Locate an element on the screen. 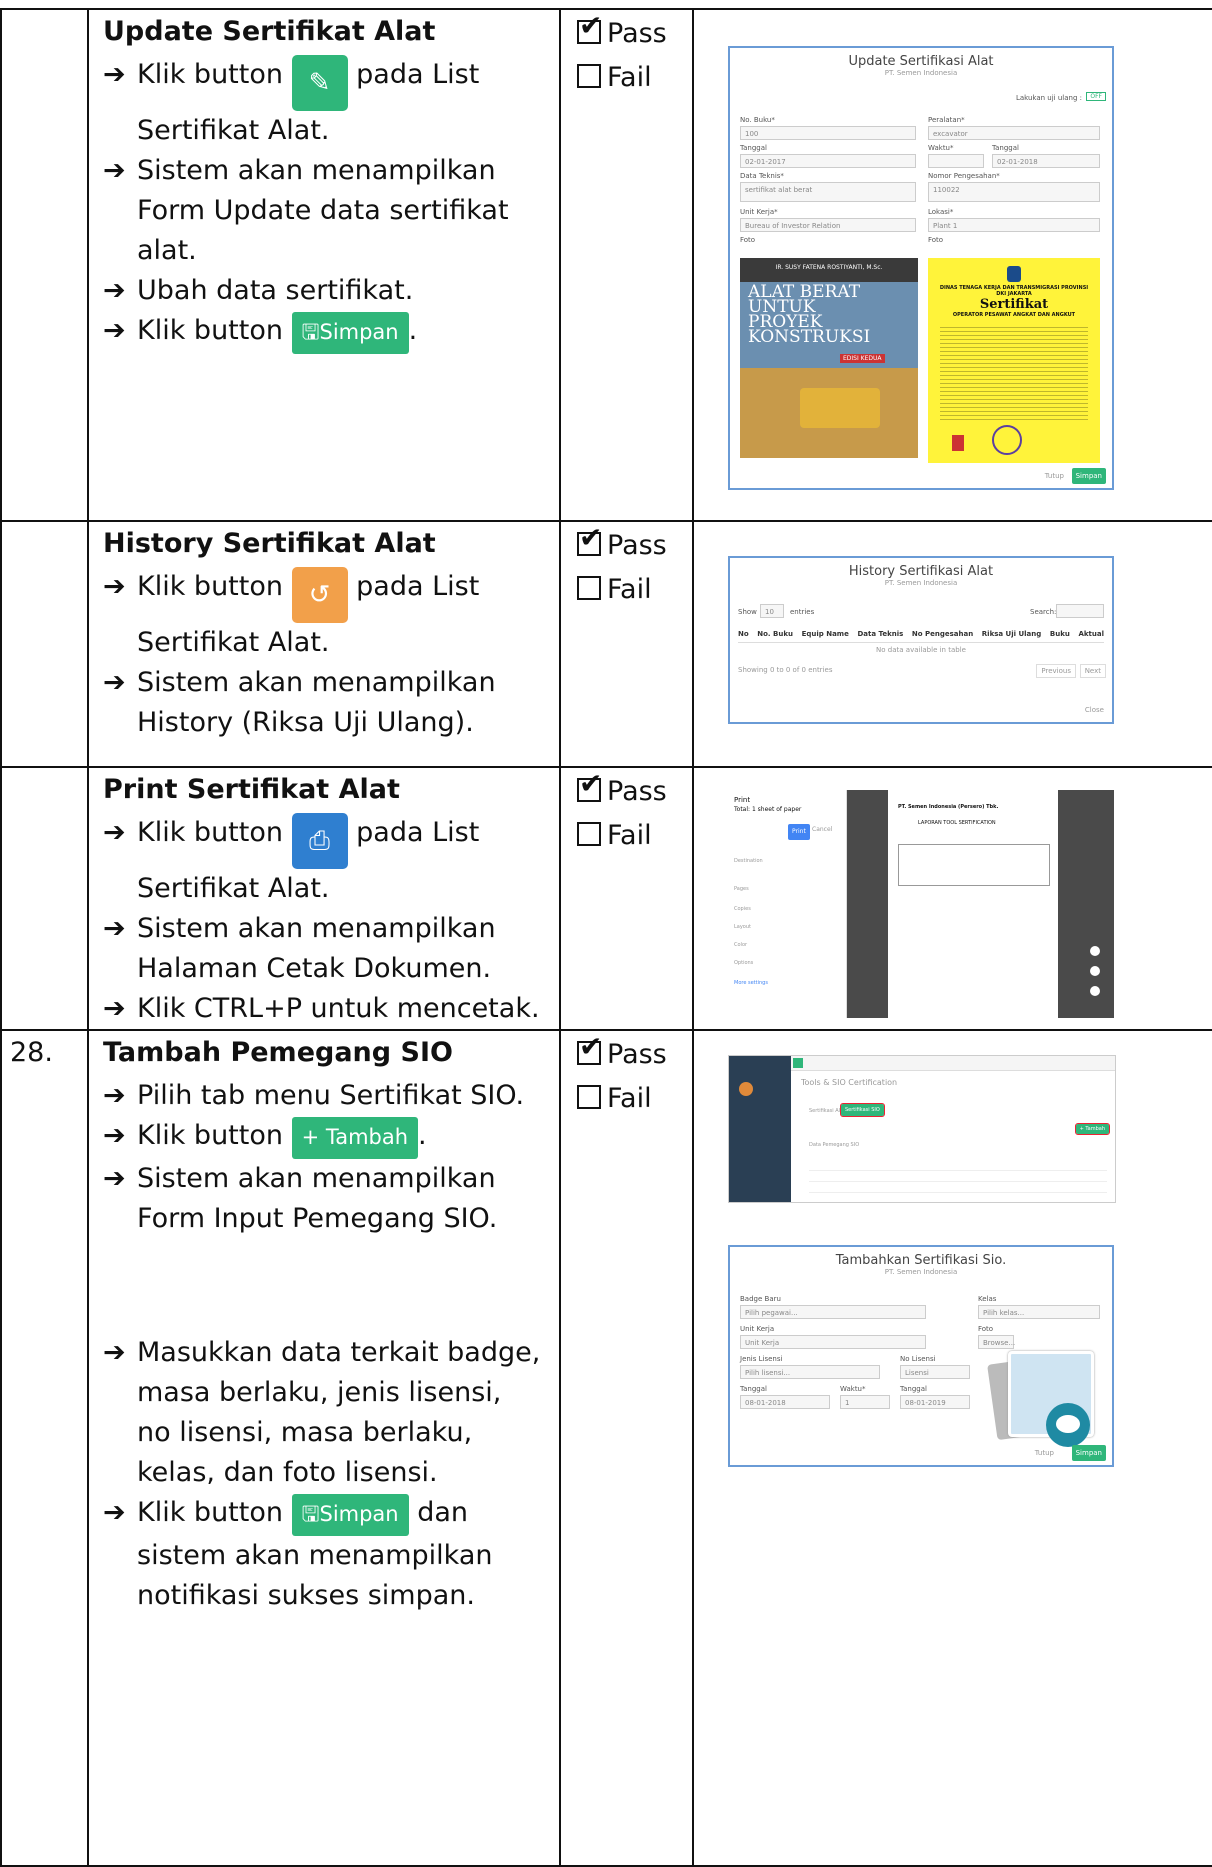  pencil-icon: ✎ is located at coordinates (319, 83).